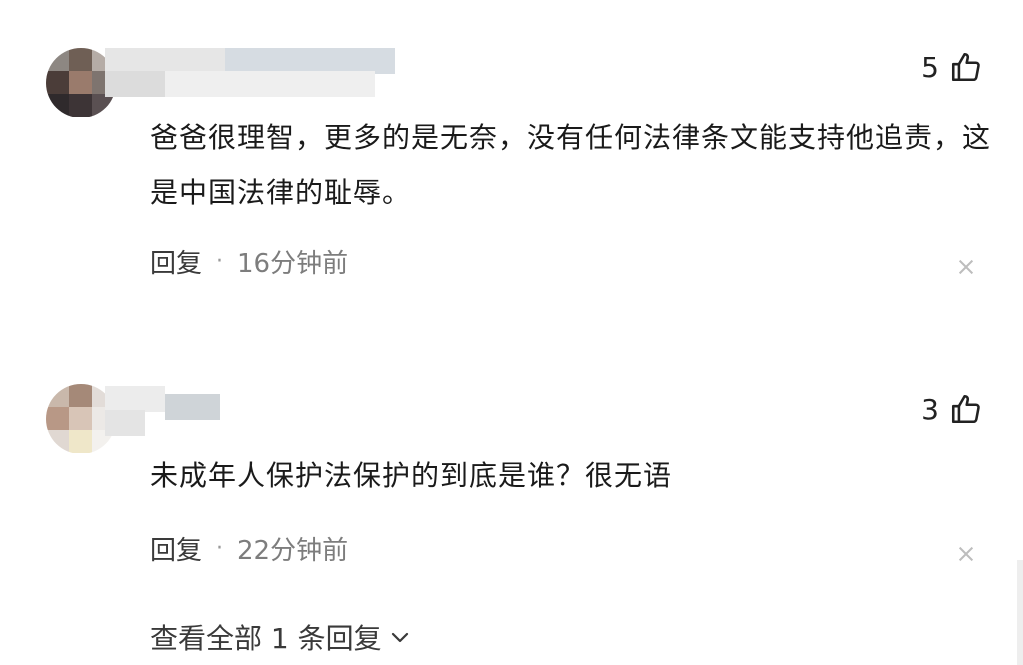  I want to click on comment-meta: 回复 · 22分钟前, so click(249, 548).